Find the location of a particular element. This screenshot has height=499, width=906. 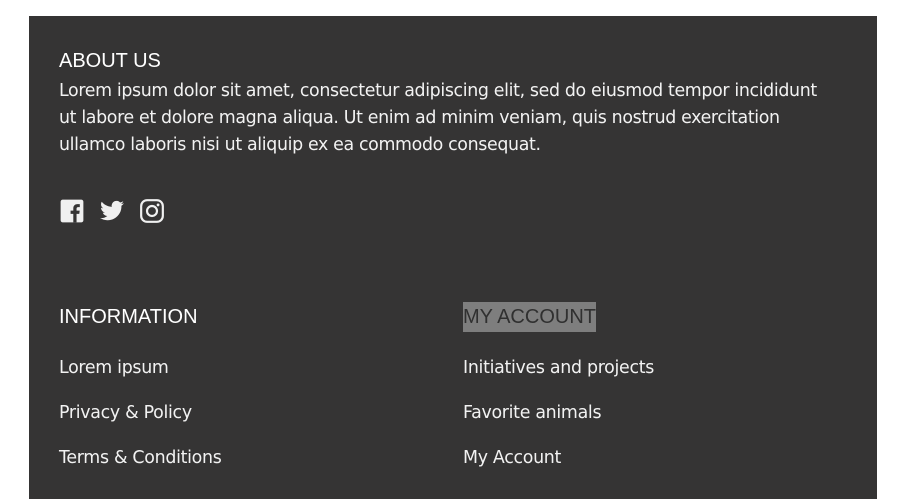

footer-link-lorem-ipsum: Lorem ipsum is located at coordinates (249, 376).